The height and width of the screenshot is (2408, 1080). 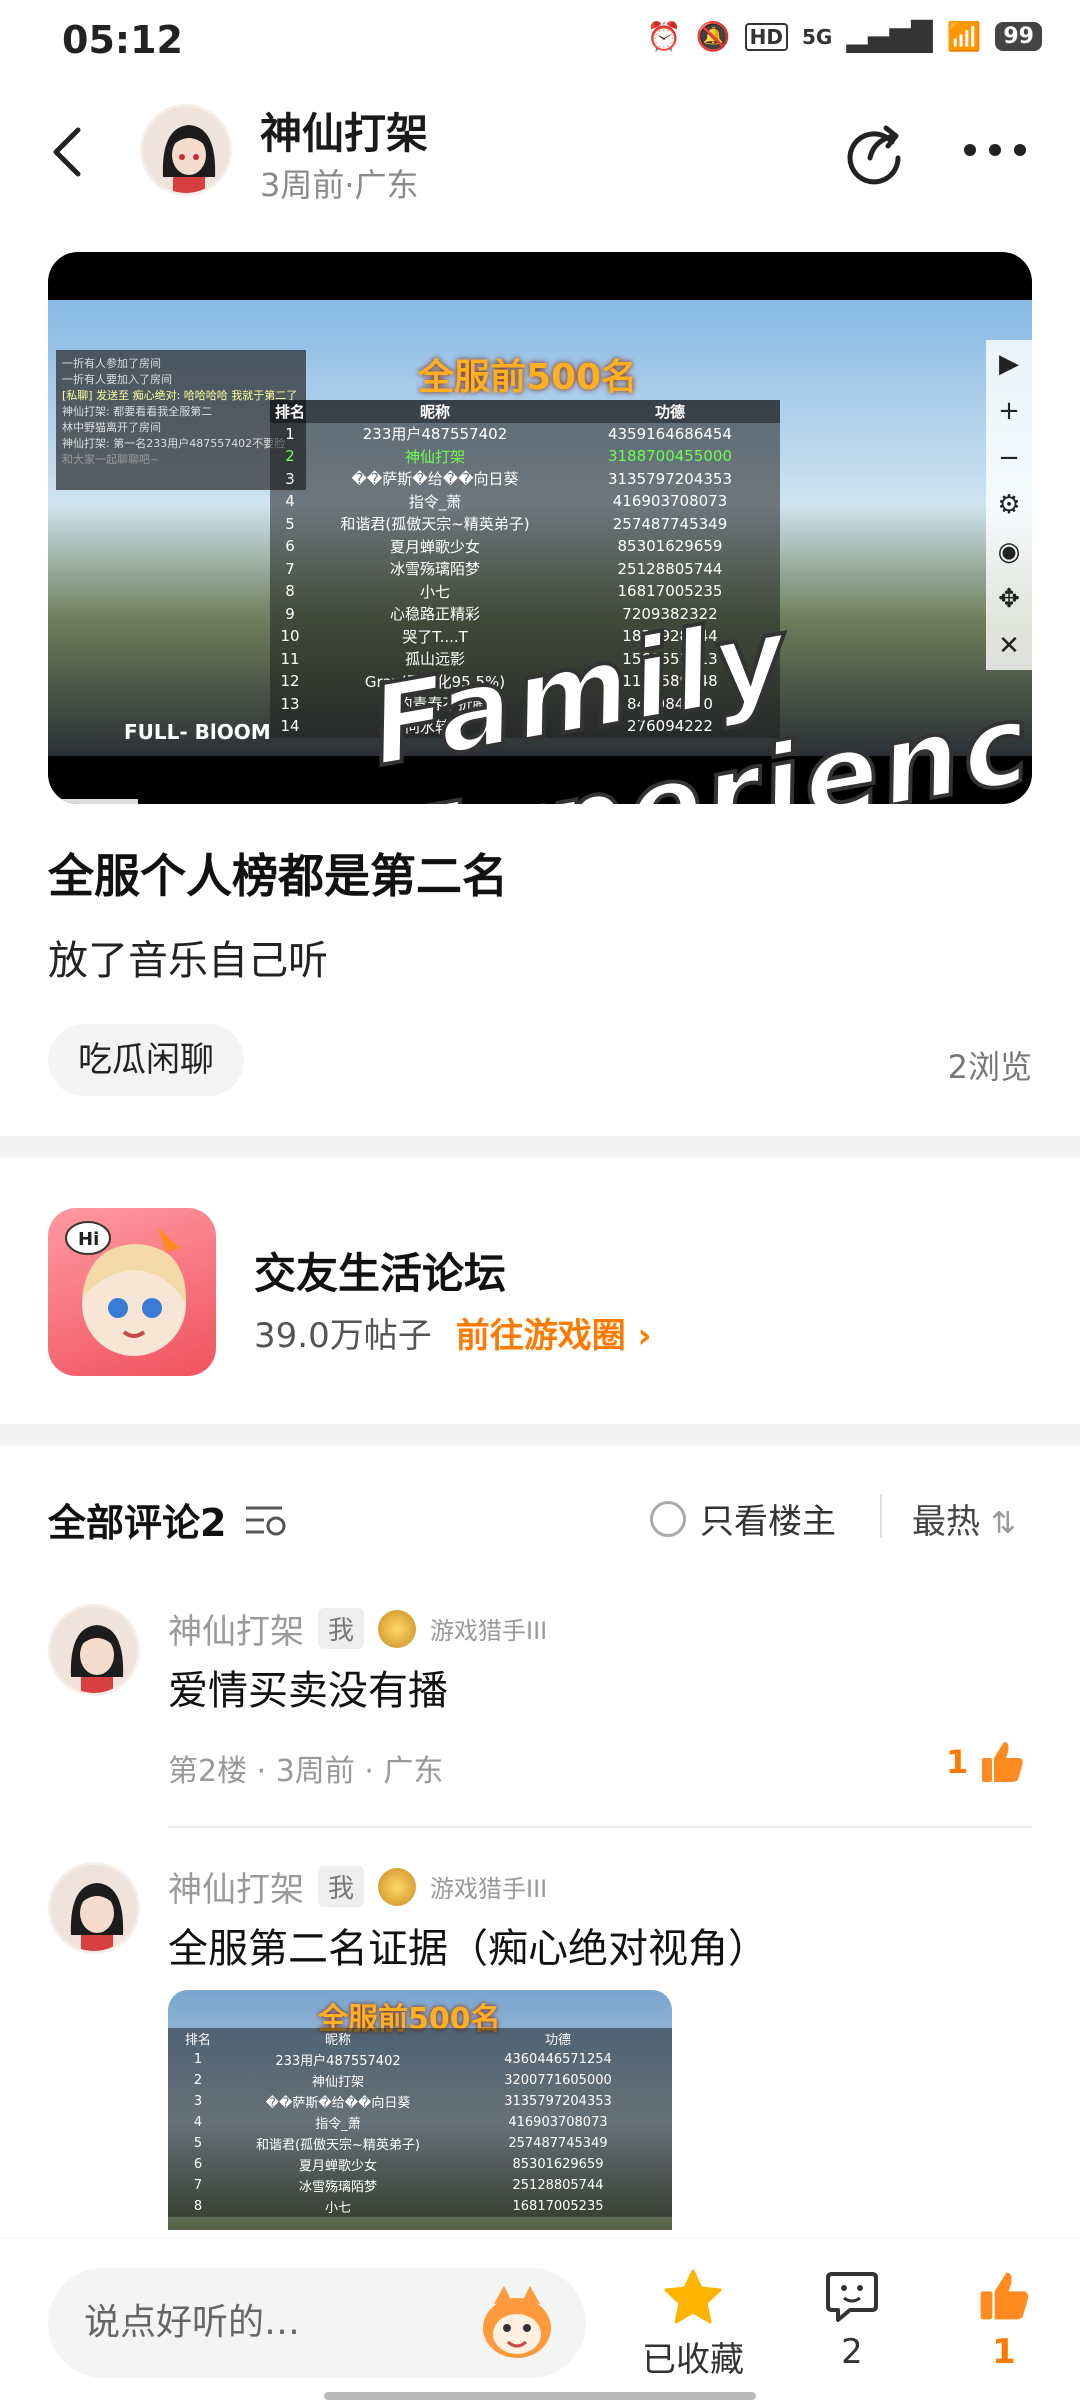 I want to click on video-badge: FULL- BlOOM, so click(x=197, y=732).